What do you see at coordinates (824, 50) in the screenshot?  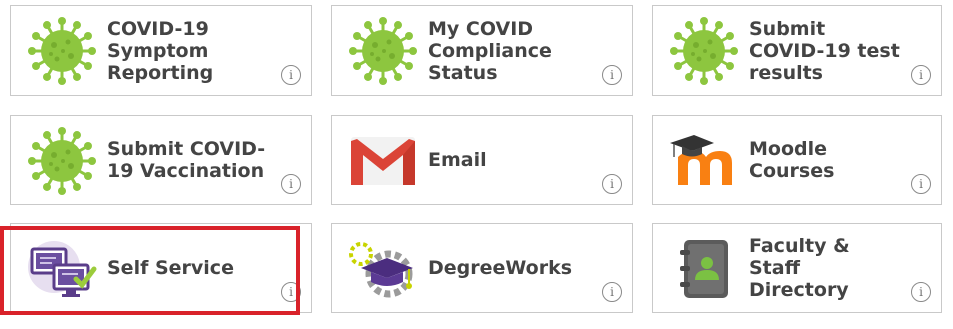 I see `tile-label: Submit COVID-19 test results` at bounding box center [824, 50].